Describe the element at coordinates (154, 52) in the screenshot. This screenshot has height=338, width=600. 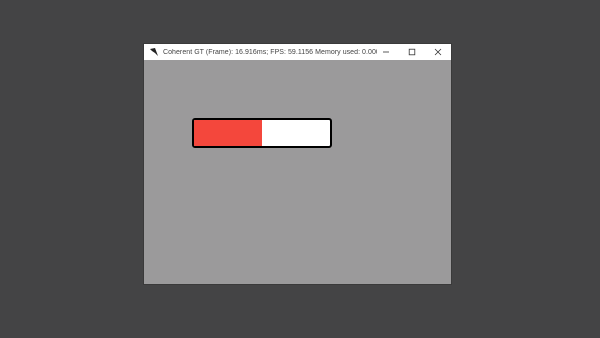
I see `coherent-logo-icon` at that location.